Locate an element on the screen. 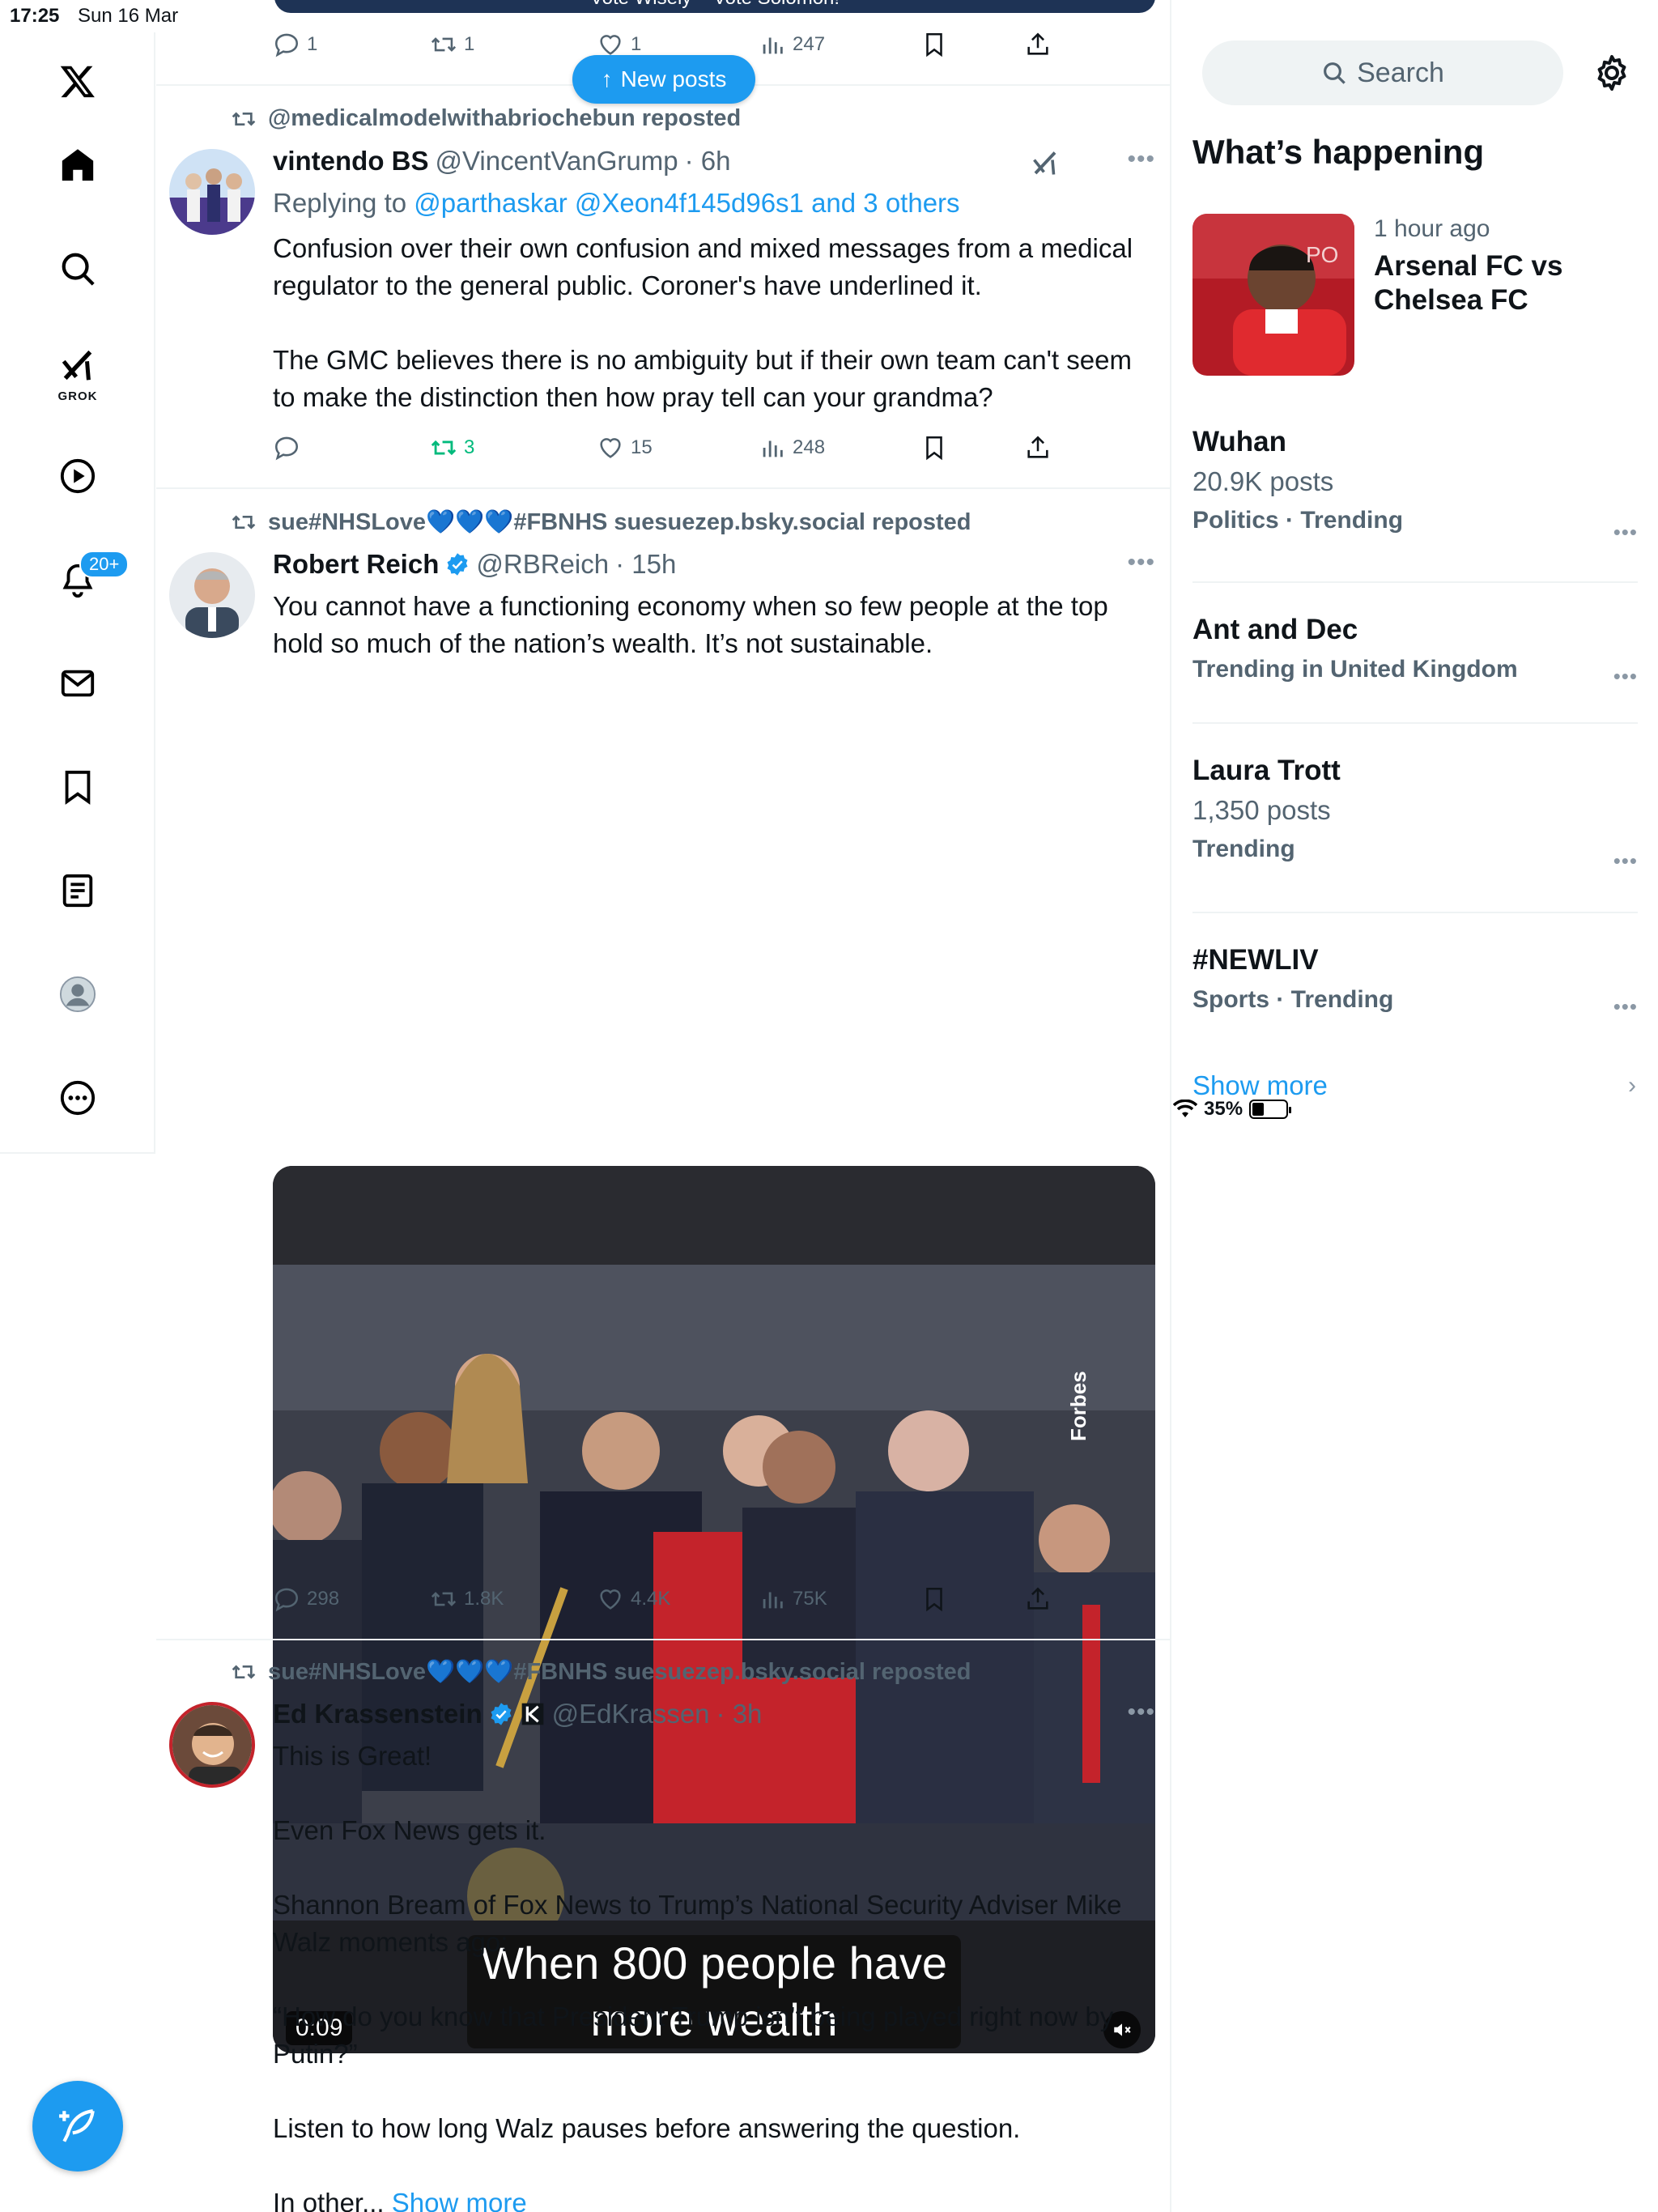  lists-icon is located at coordinates (77, 891).